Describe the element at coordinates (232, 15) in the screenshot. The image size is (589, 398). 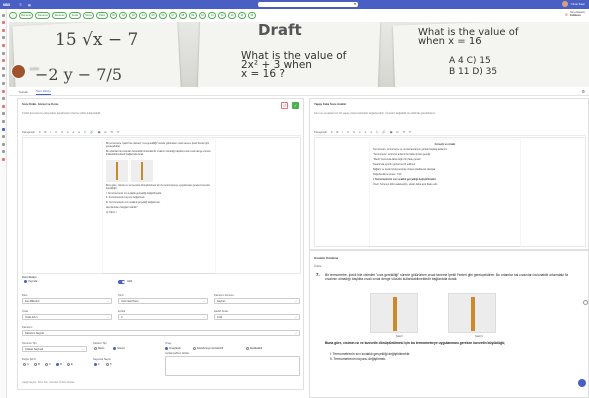
I see `filter-chip: 13` at that location.